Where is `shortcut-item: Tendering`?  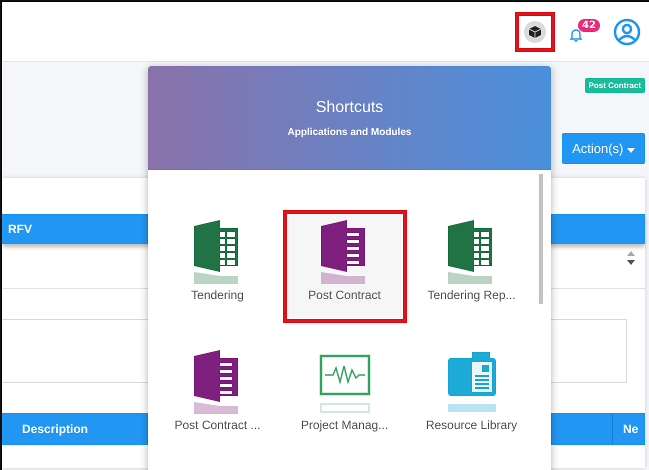
shortcut-item: Tendering is located at coordinates (218, 266).